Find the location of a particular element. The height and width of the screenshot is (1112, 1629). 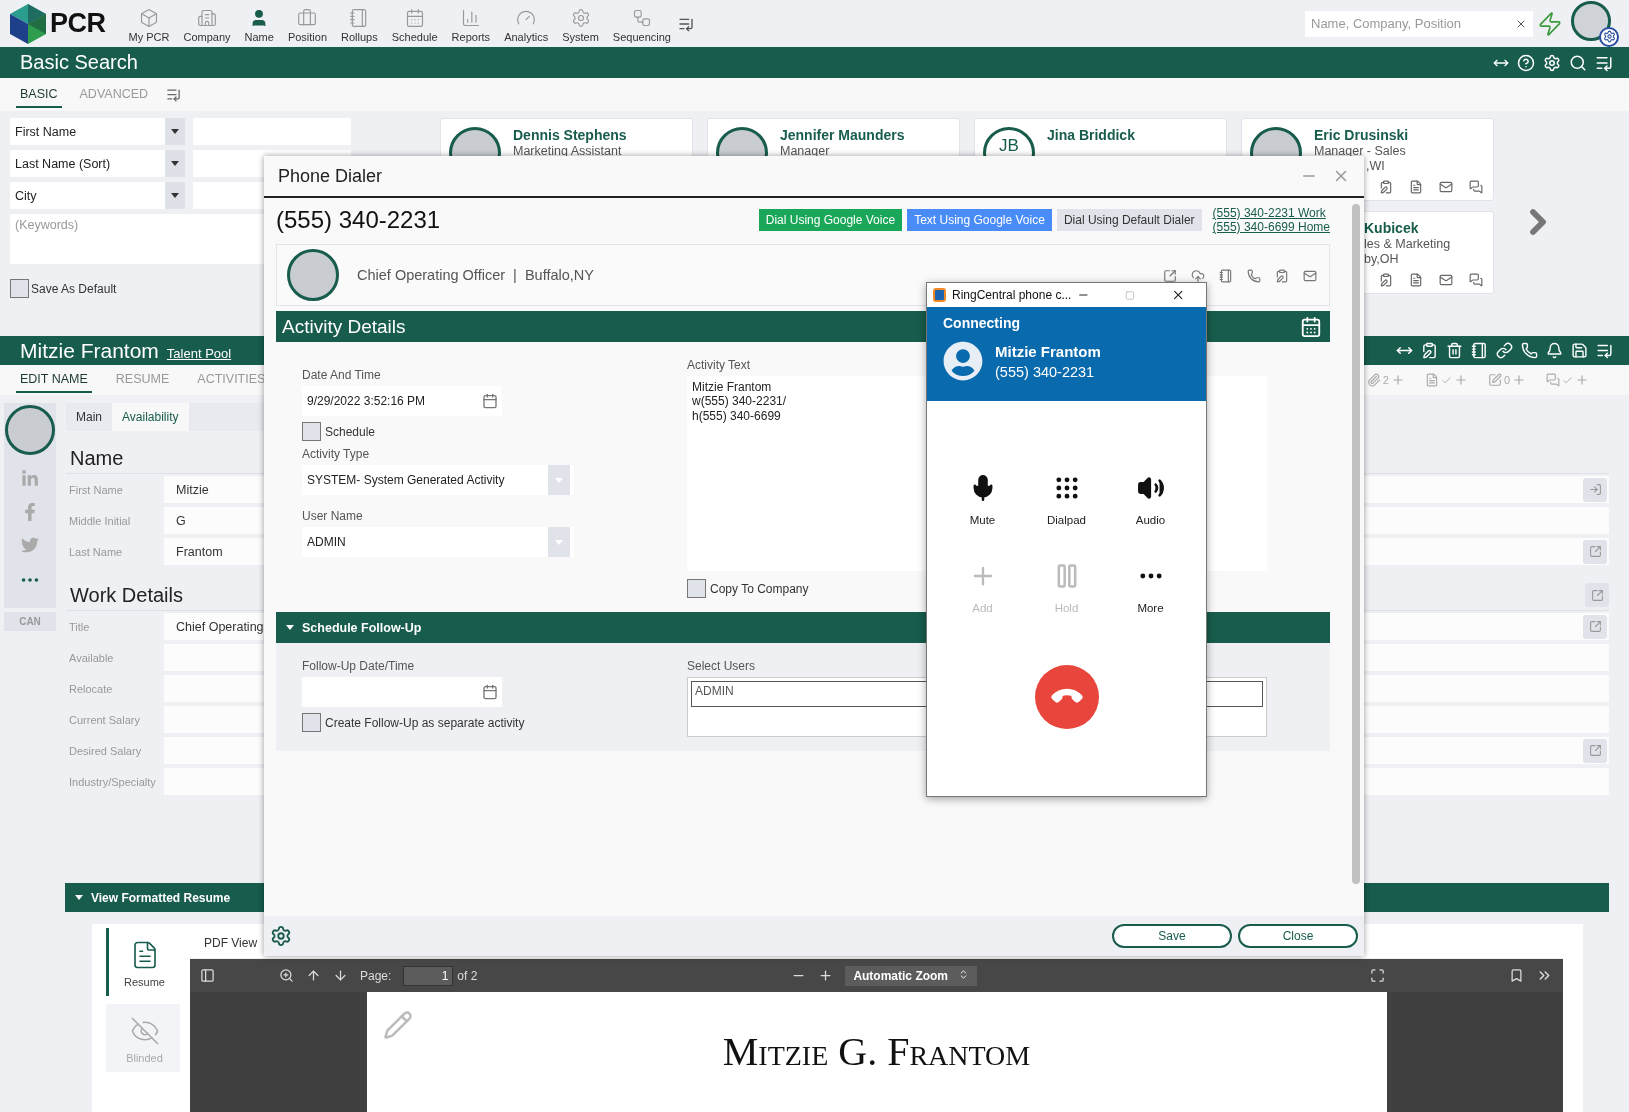

card-name: Dennis Stephens is located at coordinates (570, 135).